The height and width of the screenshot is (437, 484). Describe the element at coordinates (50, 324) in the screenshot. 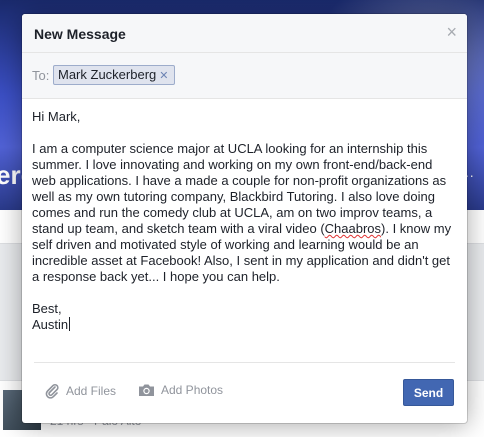

I see `message-signature: Austin` at that location.